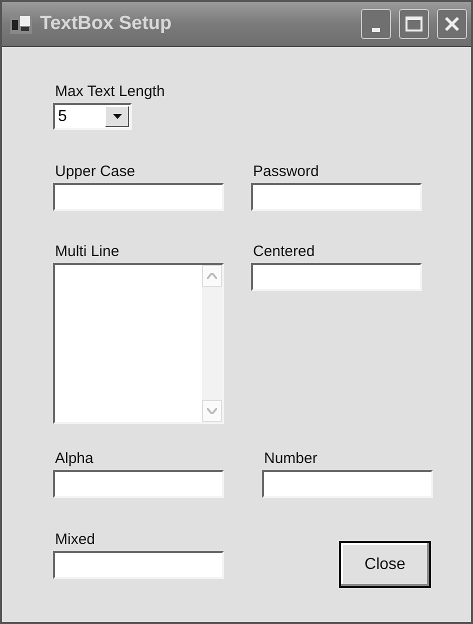 The image size is (473, 624). Describe the element at coordinates (212, 411) in the screenshot. I see `chevron-down-icon` at that location.